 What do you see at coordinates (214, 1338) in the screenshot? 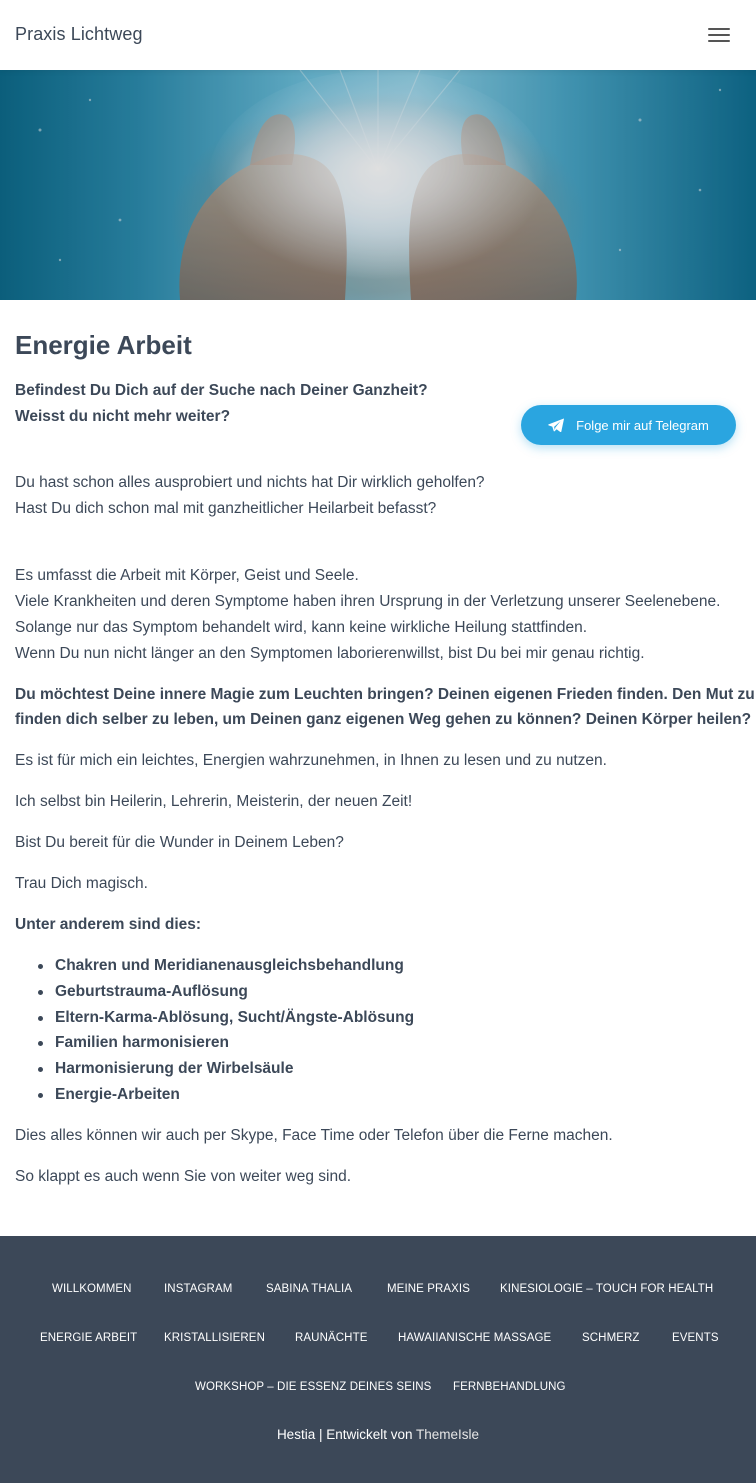
I see `footer-nav-kristallisieren: Kristallisieren` at bounding box center [214, 1338].